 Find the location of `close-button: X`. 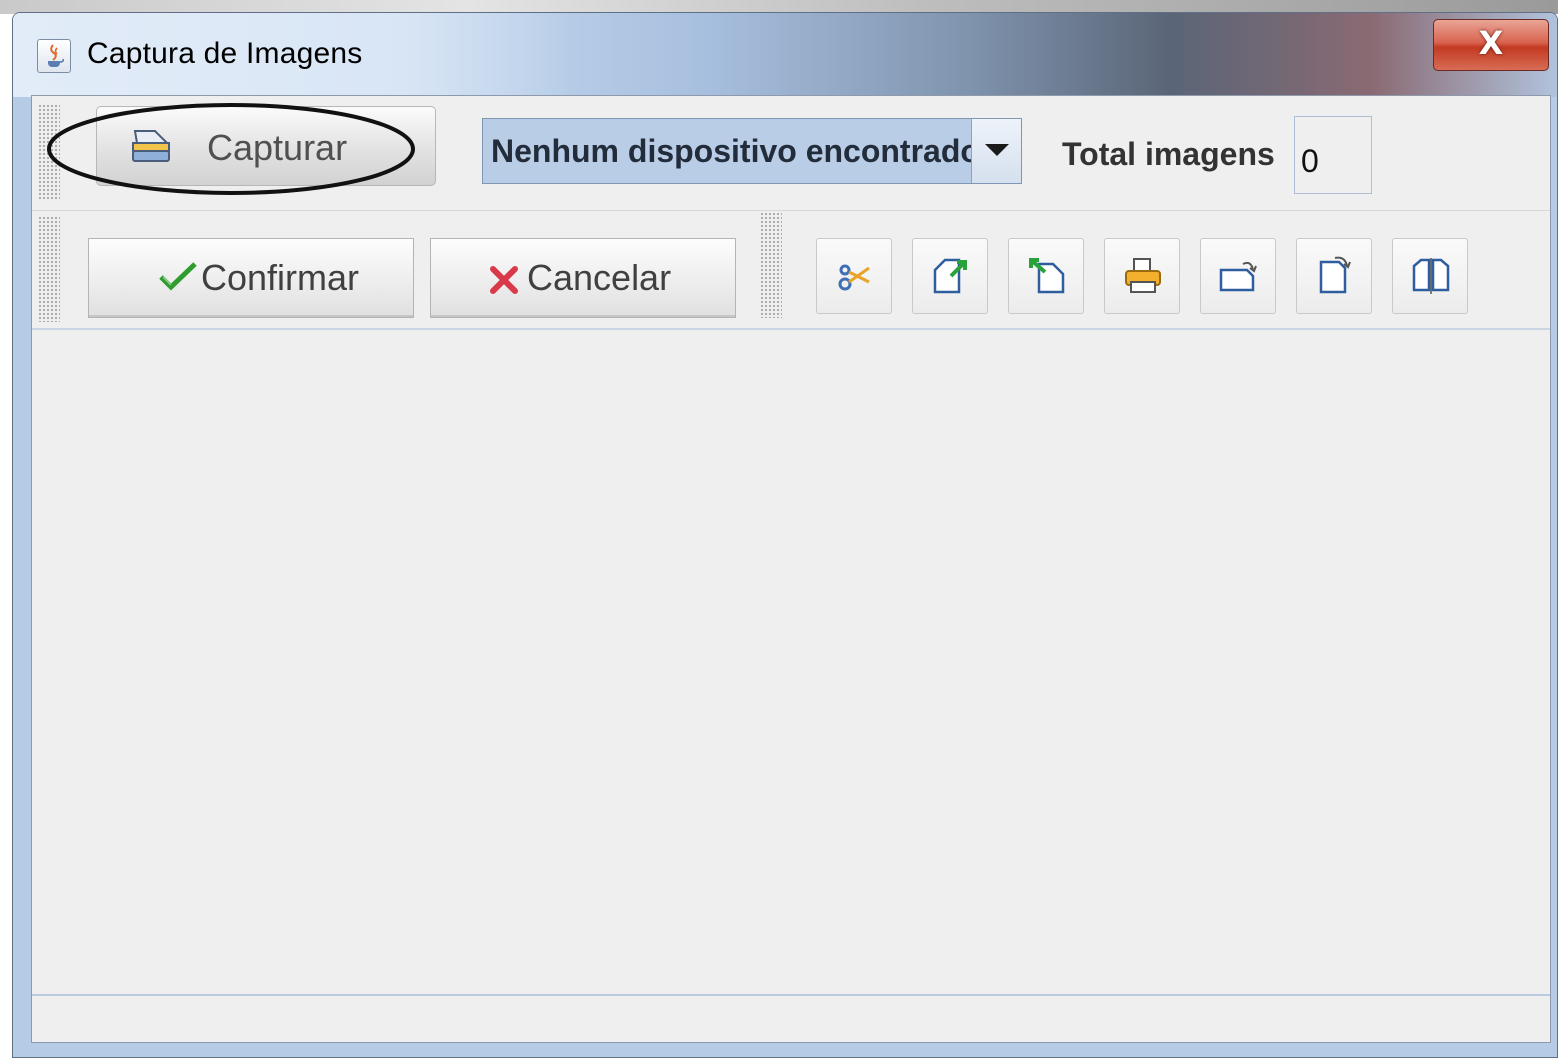

close-button: X is located at coordinates (1491, 45).